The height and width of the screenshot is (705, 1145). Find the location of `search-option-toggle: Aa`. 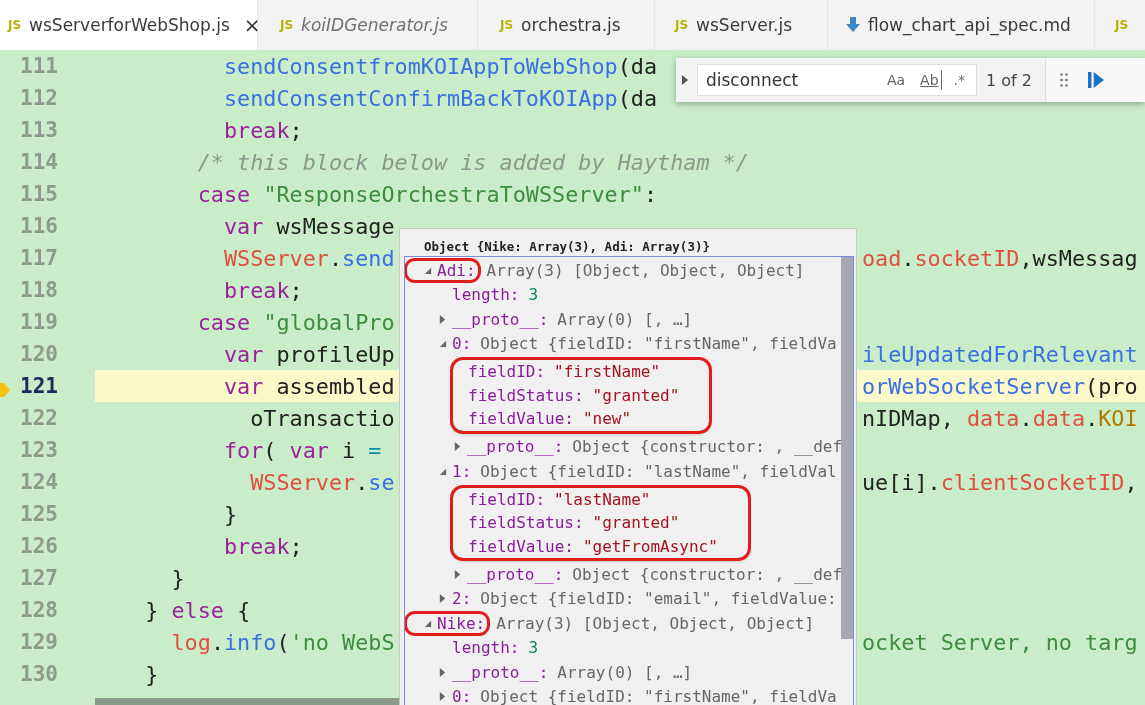

search-option-toggle: Aa is located at coordinates (896, 80).